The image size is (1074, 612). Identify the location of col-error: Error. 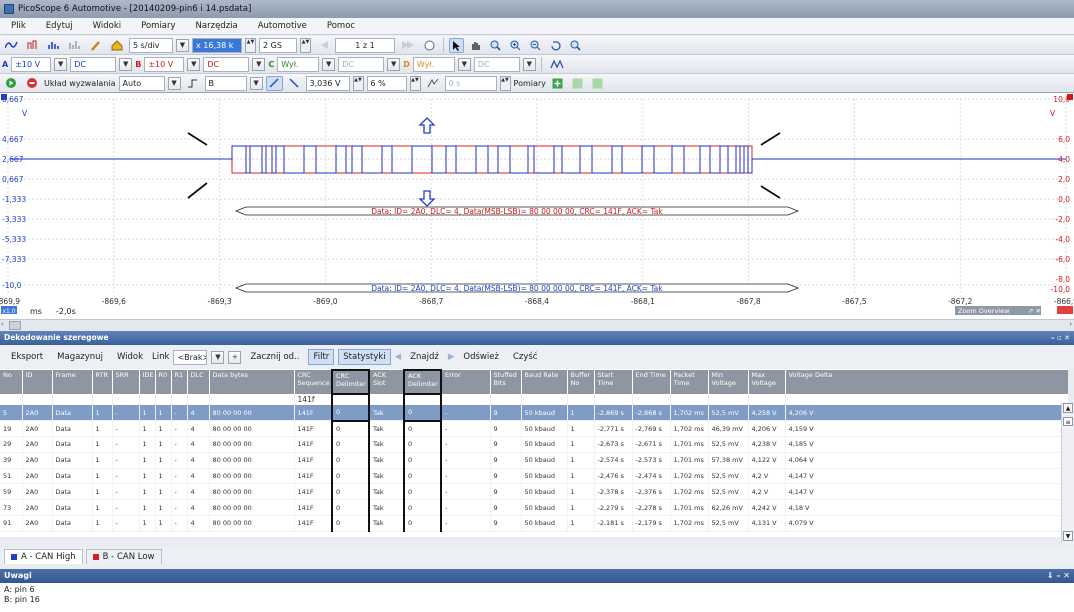
(466, 382).